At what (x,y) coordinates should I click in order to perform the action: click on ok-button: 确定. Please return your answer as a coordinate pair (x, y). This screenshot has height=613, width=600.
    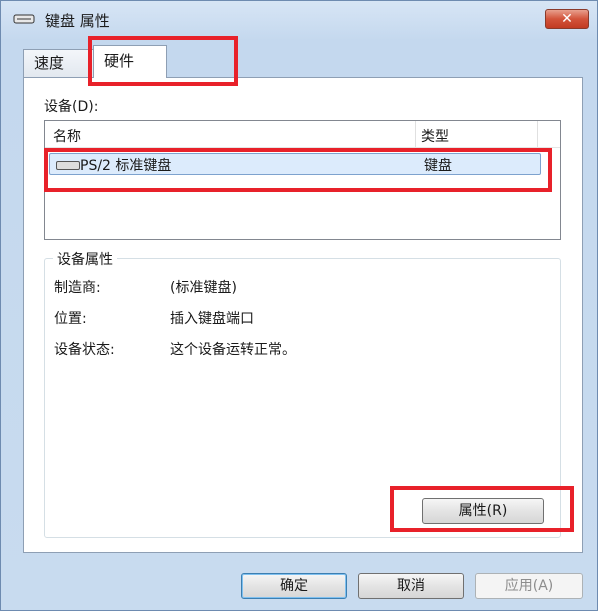
    Looking at the image, I should click on (294, 586).